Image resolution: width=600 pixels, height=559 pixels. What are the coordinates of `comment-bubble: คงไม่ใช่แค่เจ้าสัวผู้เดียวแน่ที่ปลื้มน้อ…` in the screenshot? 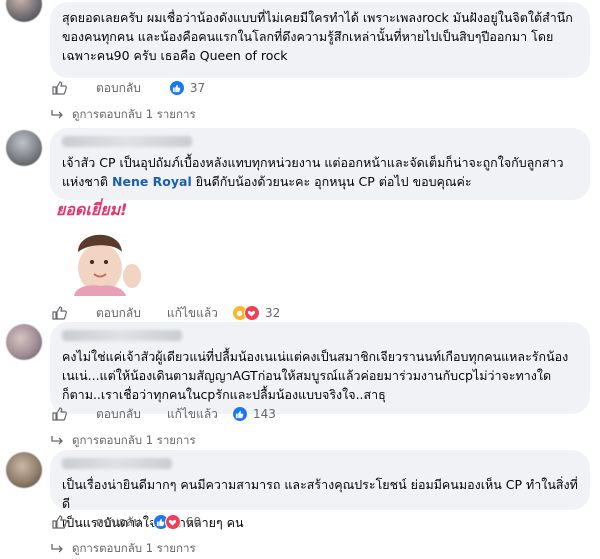 It's located at (320, 368).